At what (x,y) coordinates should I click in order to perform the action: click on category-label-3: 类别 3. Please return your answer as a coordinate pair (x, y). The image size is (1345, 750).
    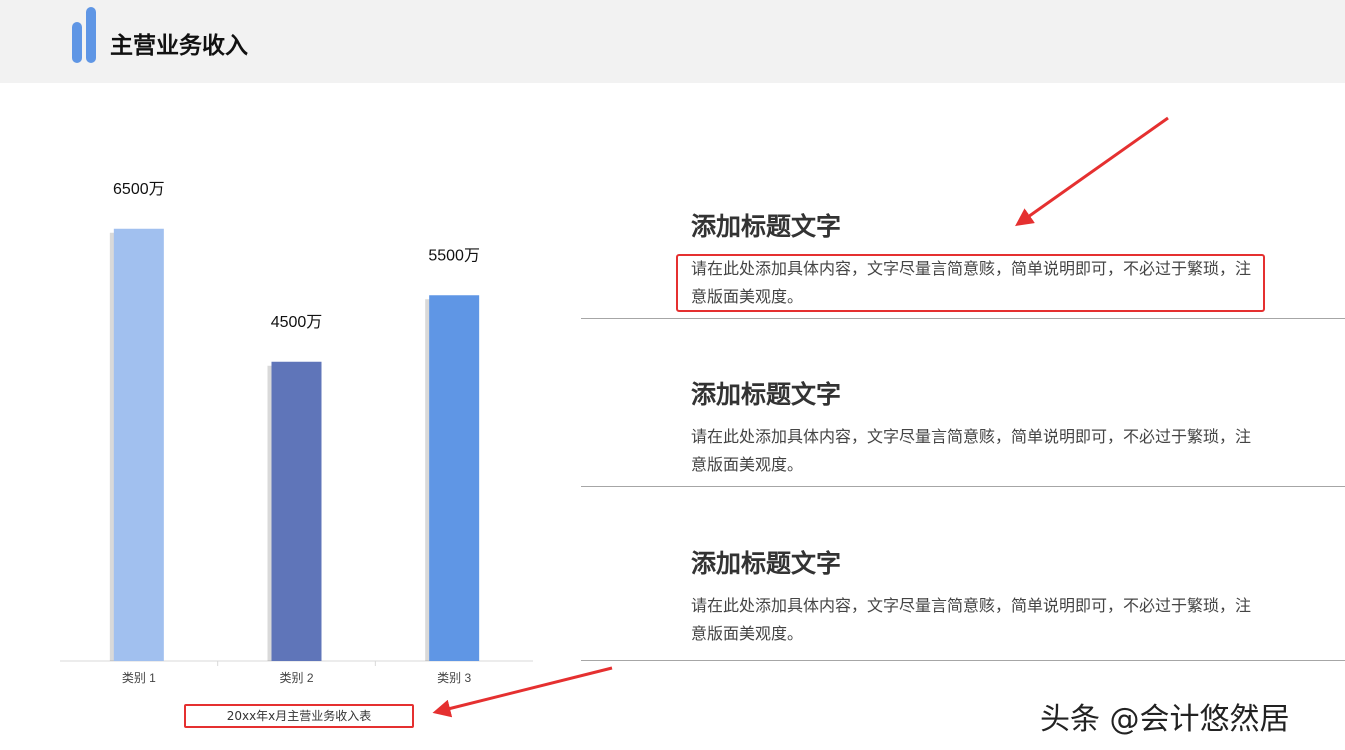
    Looking at the image, I should click on (454, 678).